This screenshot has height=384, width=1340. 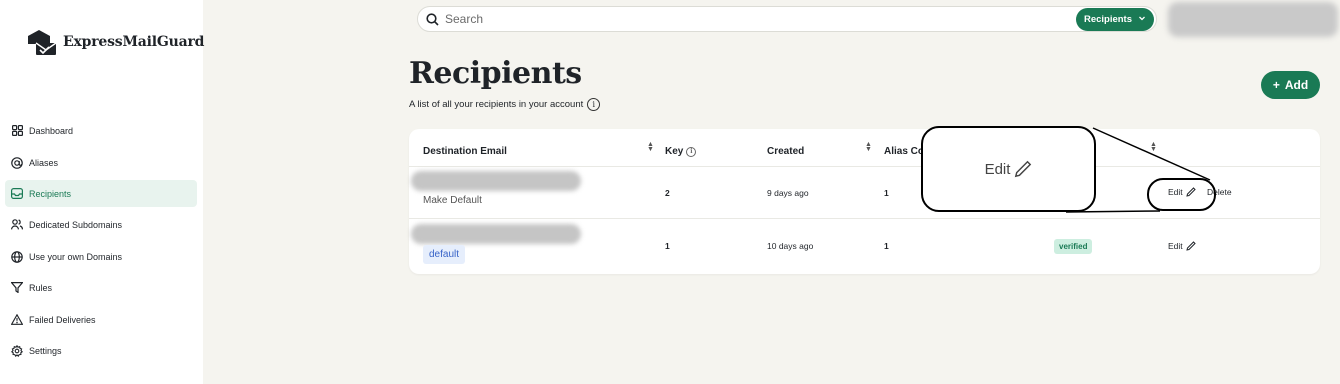 I want to click on edit-button: Edit, so click(x=1182, y=246).